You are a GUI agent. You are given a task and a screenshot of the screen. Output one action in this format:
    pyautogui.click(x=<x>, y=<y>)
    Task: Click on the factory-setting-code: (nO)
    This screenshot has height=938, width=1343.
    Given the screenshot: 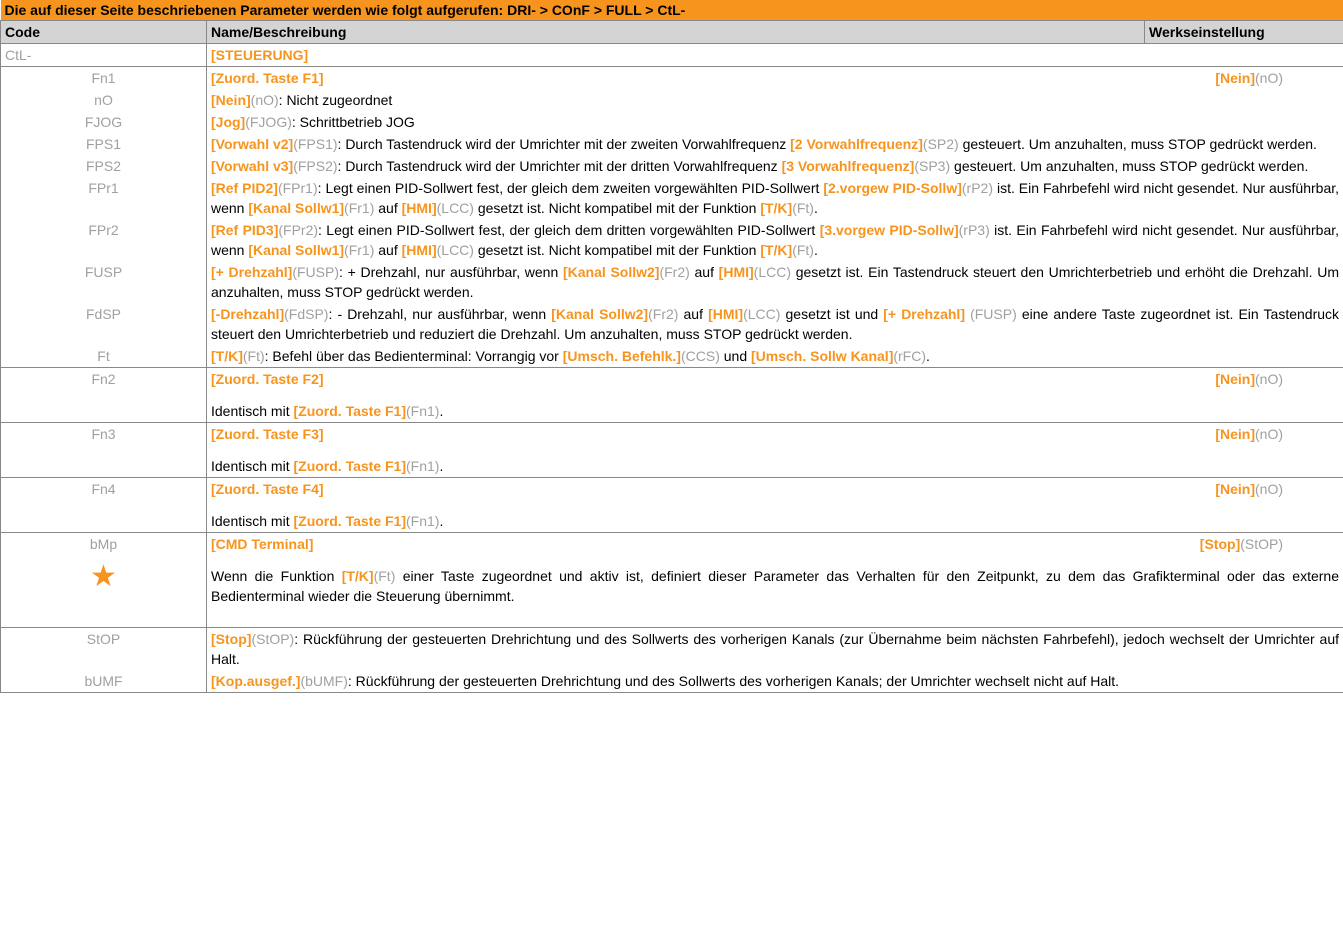 What is the action you would take?
    pyautogui.click(x=1269, y=78)
    